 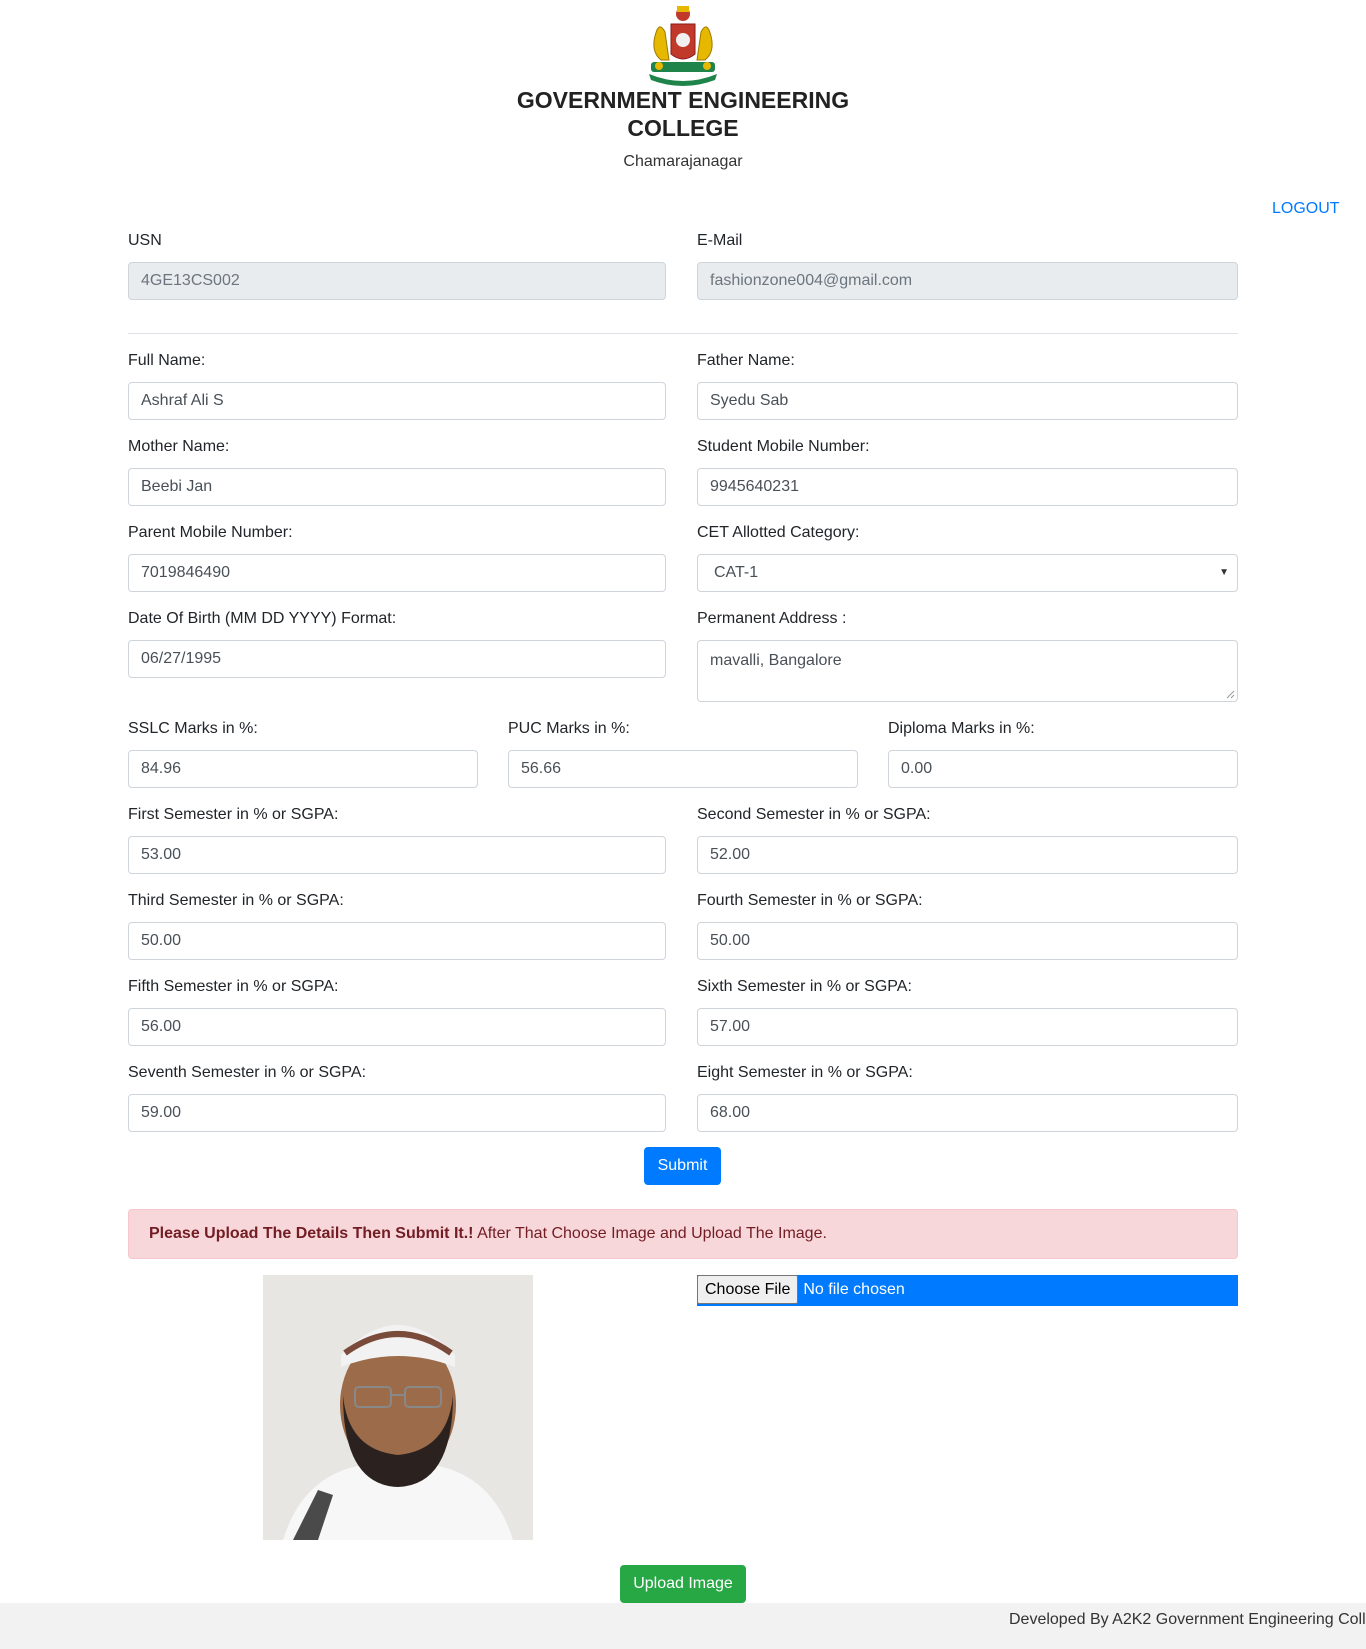 What do you see at coordinates (967, 941) in the screenshot?
I see `sem4-input: 50.00` at bounding box center [967, 941].